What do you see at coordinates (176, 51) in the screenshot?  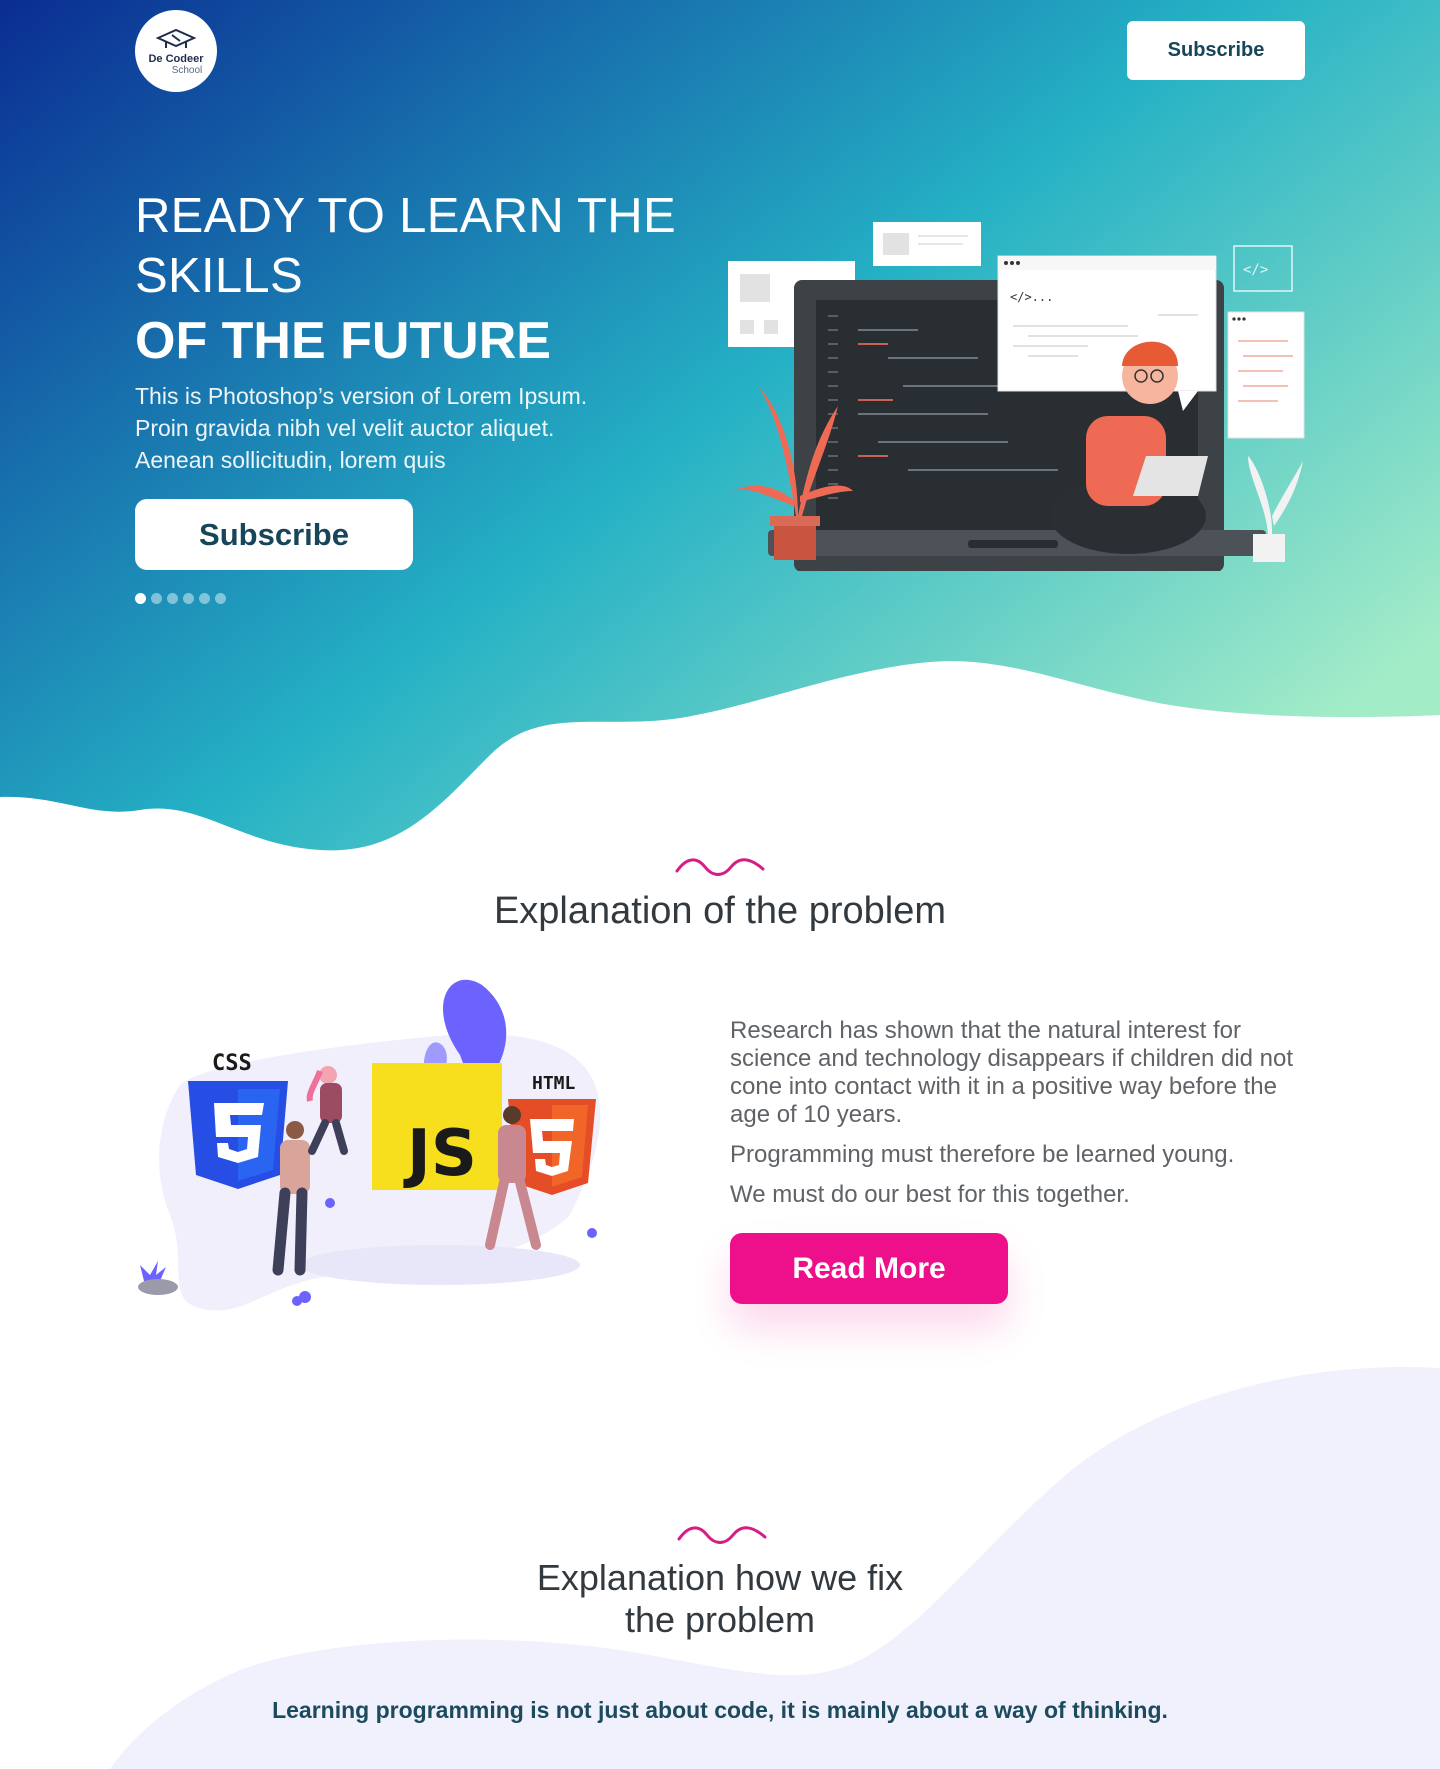 I see `logo: De Codeer School` at bounding box center [176, 51].